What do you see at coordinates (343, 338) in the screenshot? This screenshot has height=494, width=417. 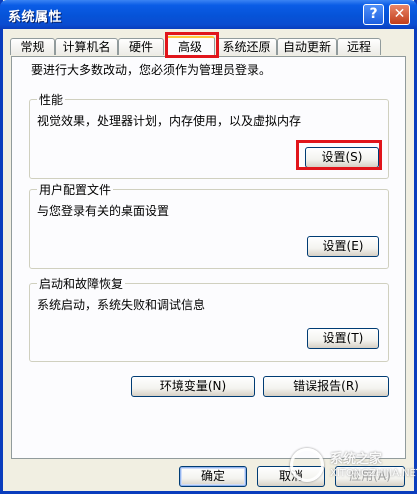 I see `startup-recovery-settings-button: 设置(T)` at bounding box center [343, 338].